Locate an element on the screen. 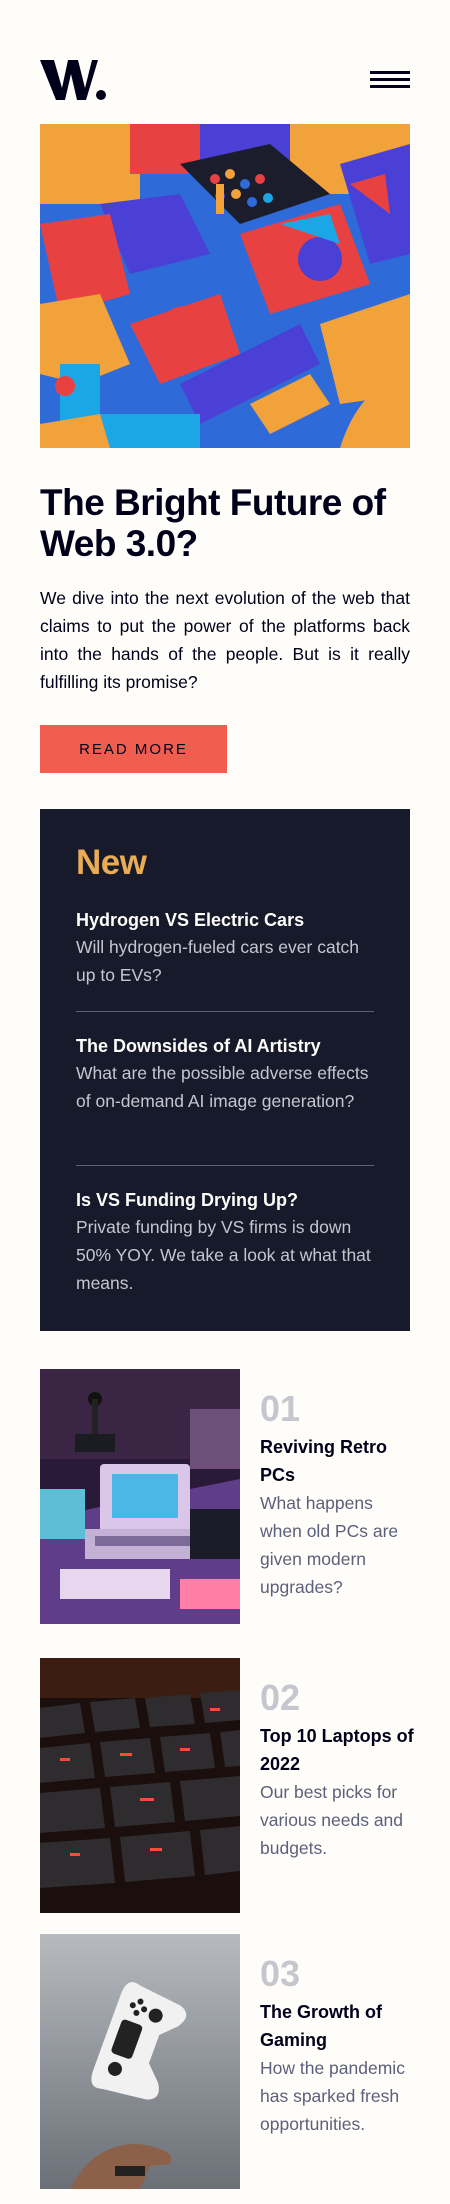 This screenshot has height=2204, width=450. retro-pc-image is located at coordinates (140, 1496).